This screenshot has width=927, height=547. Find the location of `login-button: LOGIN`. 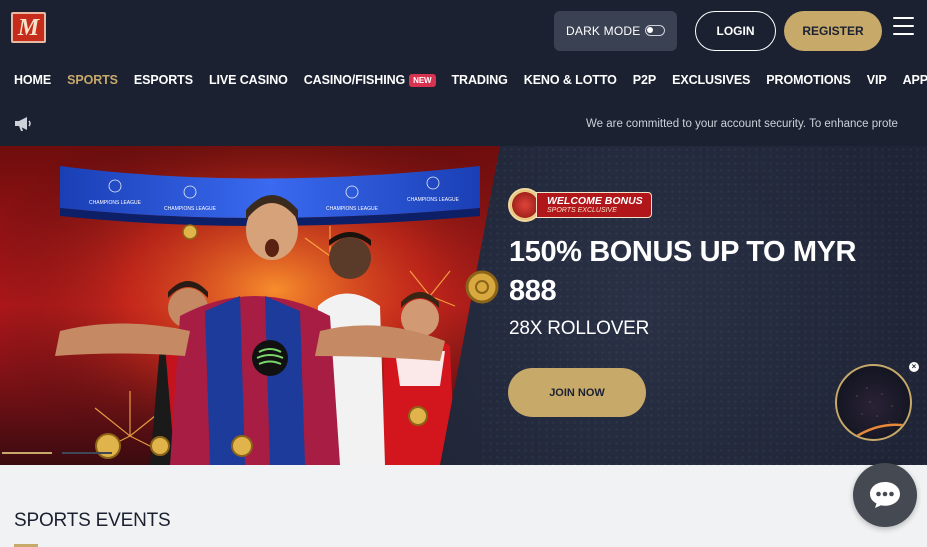

login-button: LOGIN is located at coordinates (735, 31).